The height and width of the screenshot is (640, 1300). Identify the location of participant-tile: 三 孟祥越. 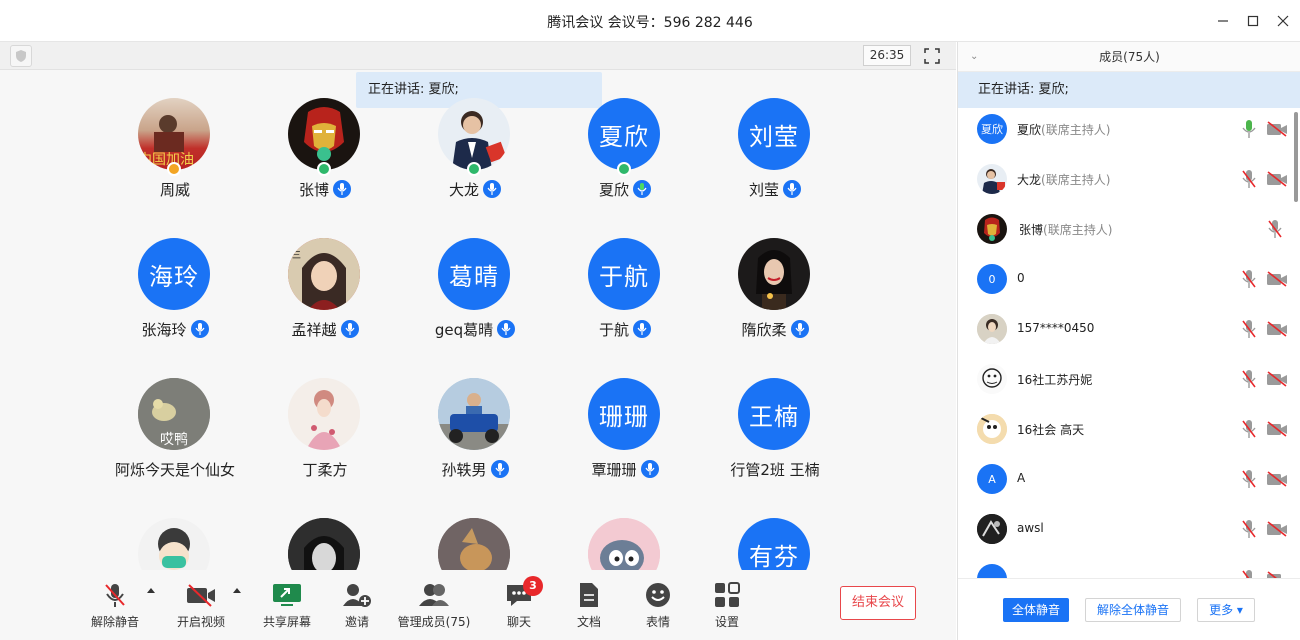
(325, 298).